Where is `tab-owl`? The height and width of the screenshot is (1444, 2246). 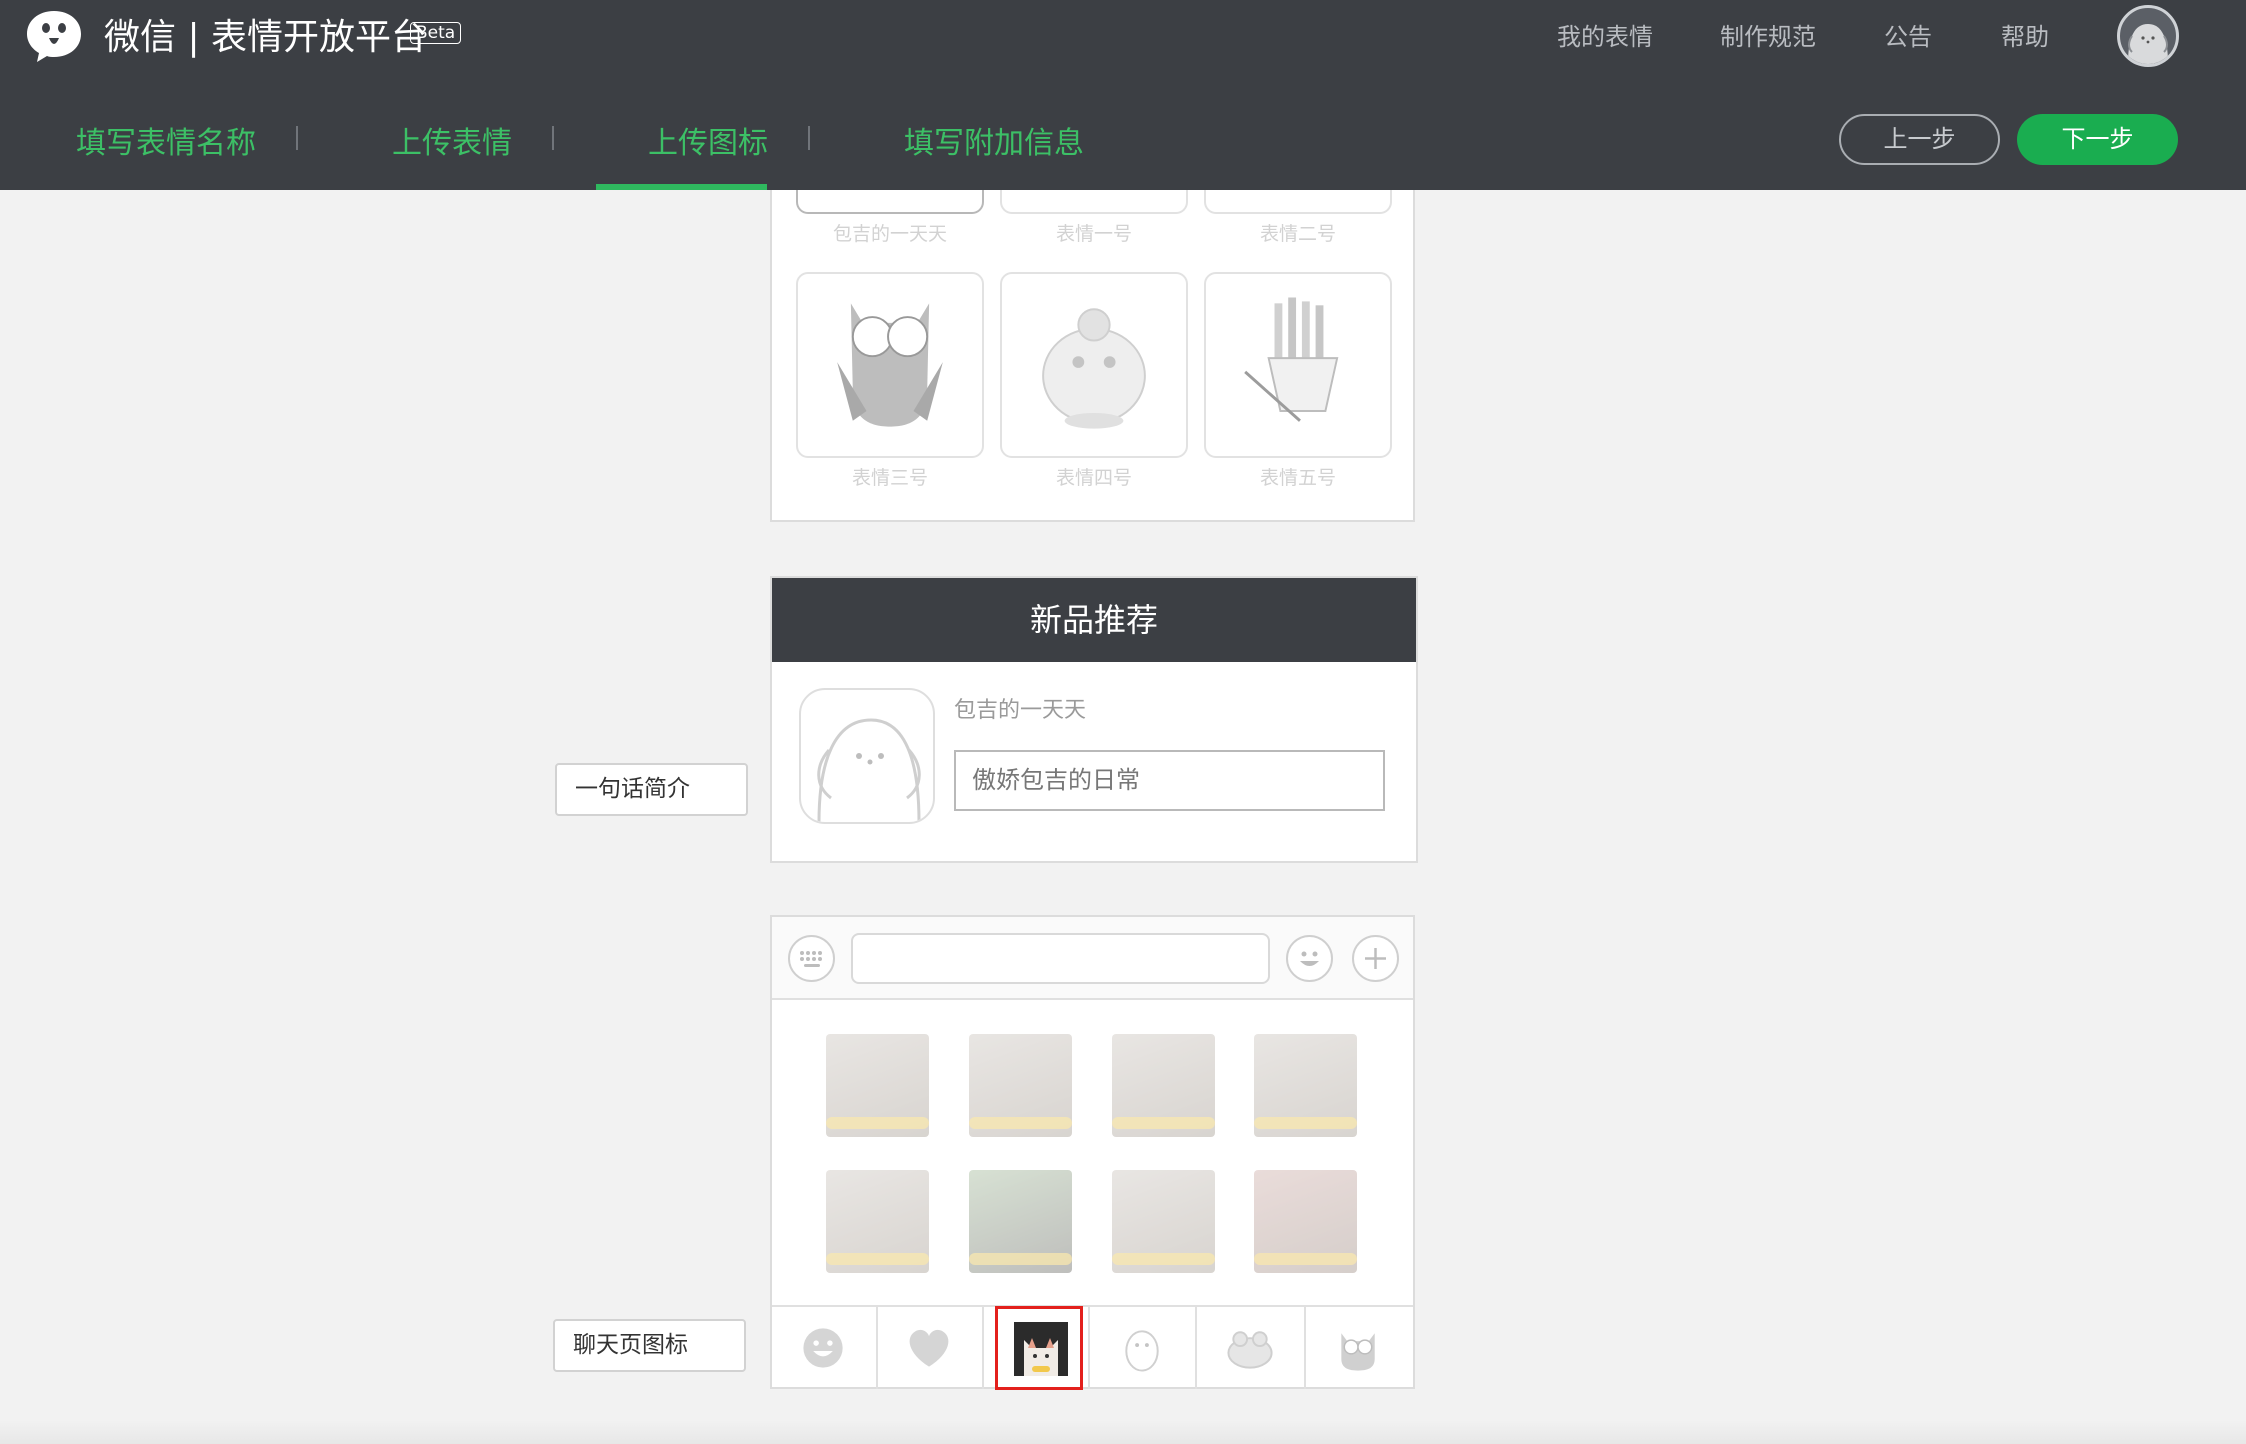
tab-owl is located at coordinates (1359, 1348).